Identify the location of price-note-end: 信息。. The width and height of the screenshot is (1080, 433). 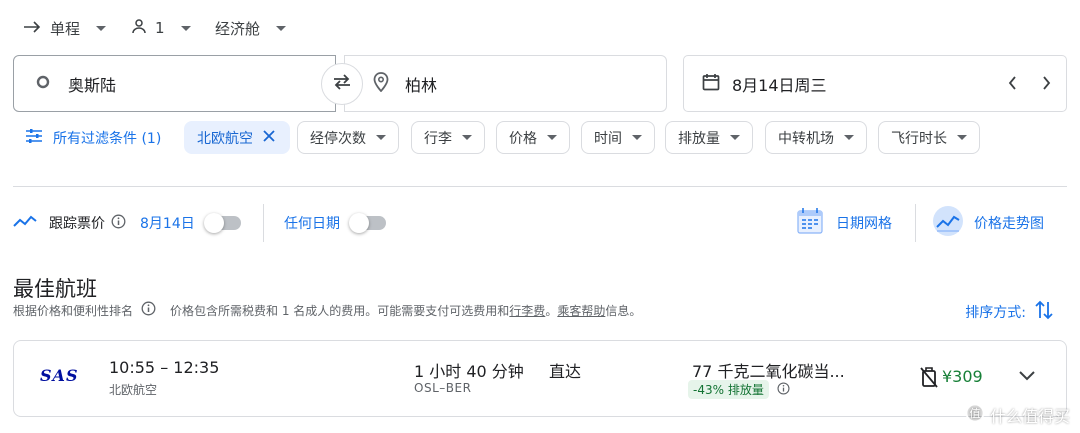
(623, 310).